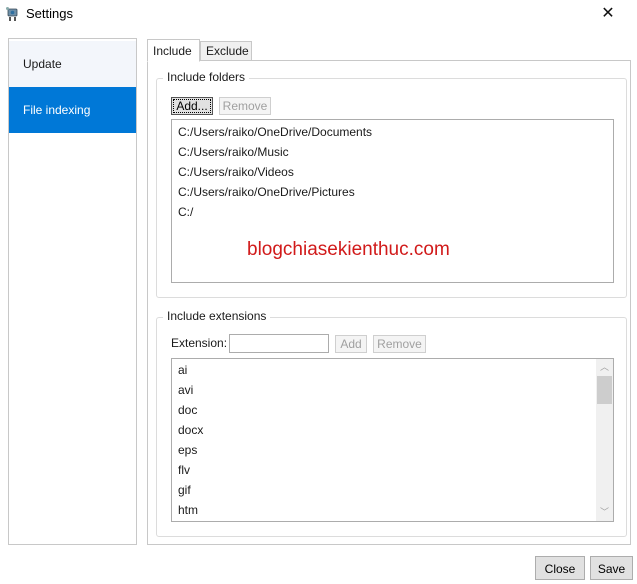 The height and width of the screenshot is (584, 637). Describe the element at coordinates (392, 450) in the screenshot. I see `list-item: eps` at that location.